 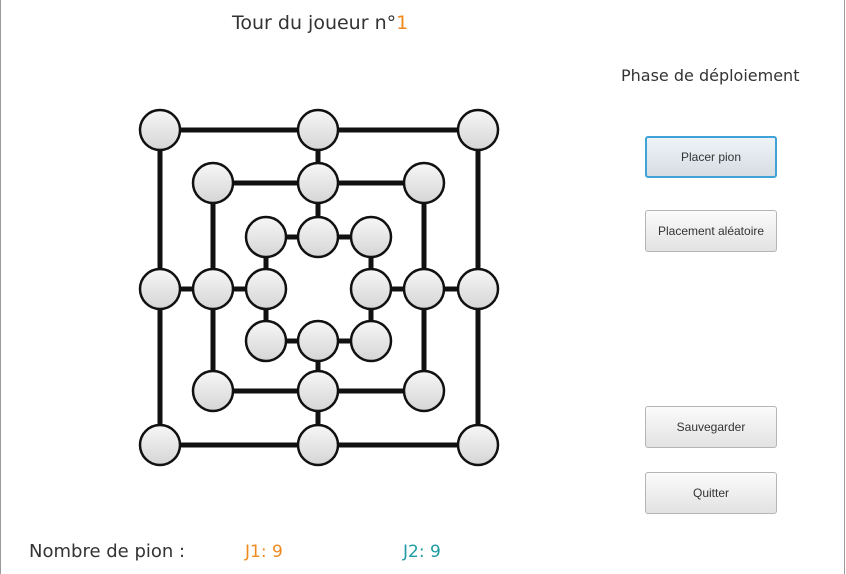 What do you see at coordinates (422, 552) in the screenshot?
I see `player2-count: J2: 9` at bounding box center [422, 552].